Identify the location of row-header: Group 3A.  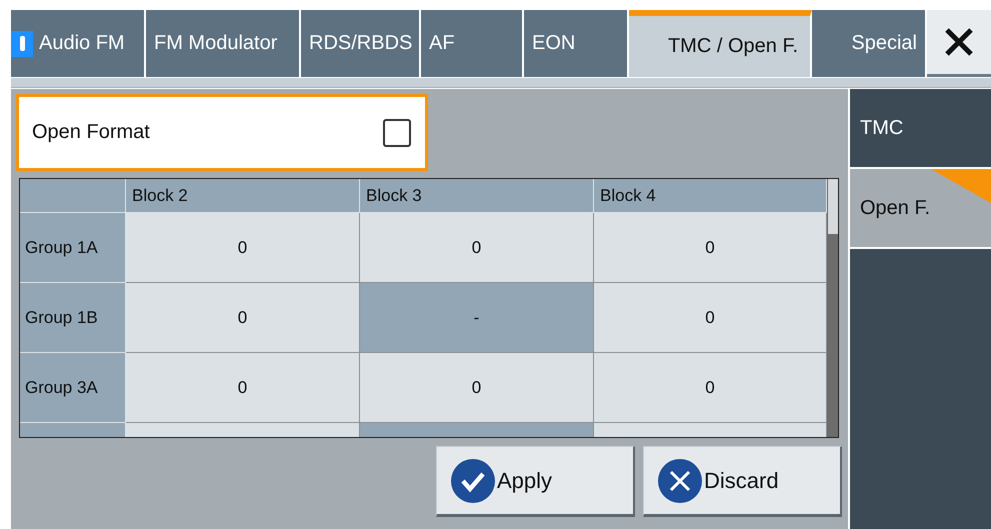
(73, 388).